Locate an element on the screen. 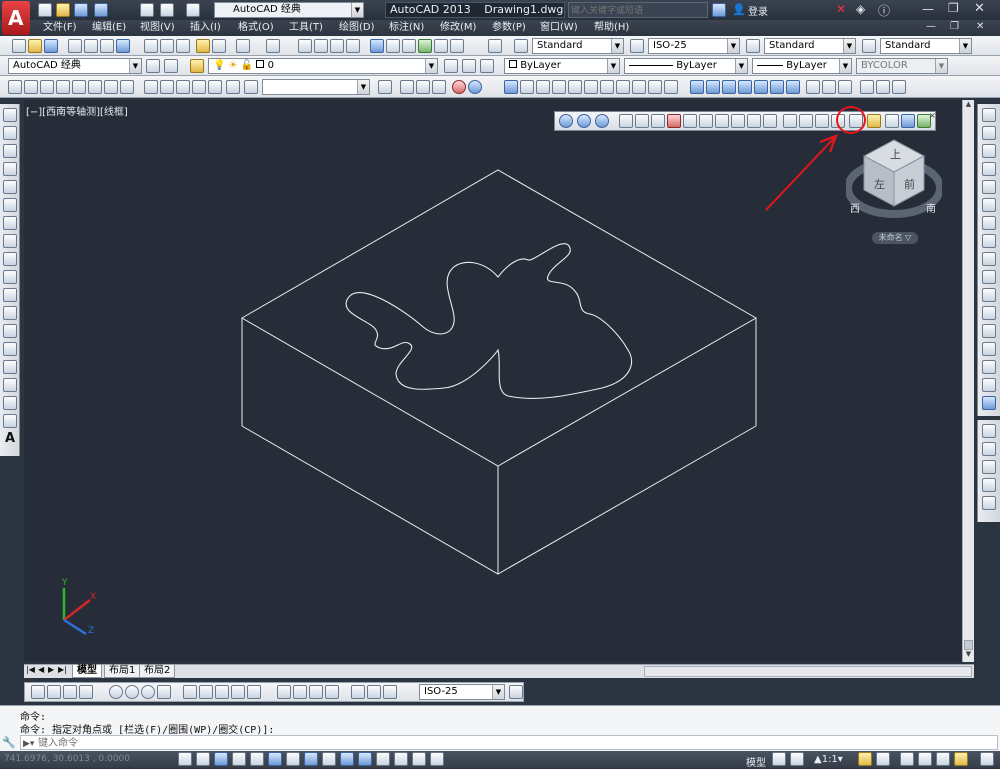 The image size is (1000, 769). table-style-combo: Standard ▼ is located at coordinates (810, 46).